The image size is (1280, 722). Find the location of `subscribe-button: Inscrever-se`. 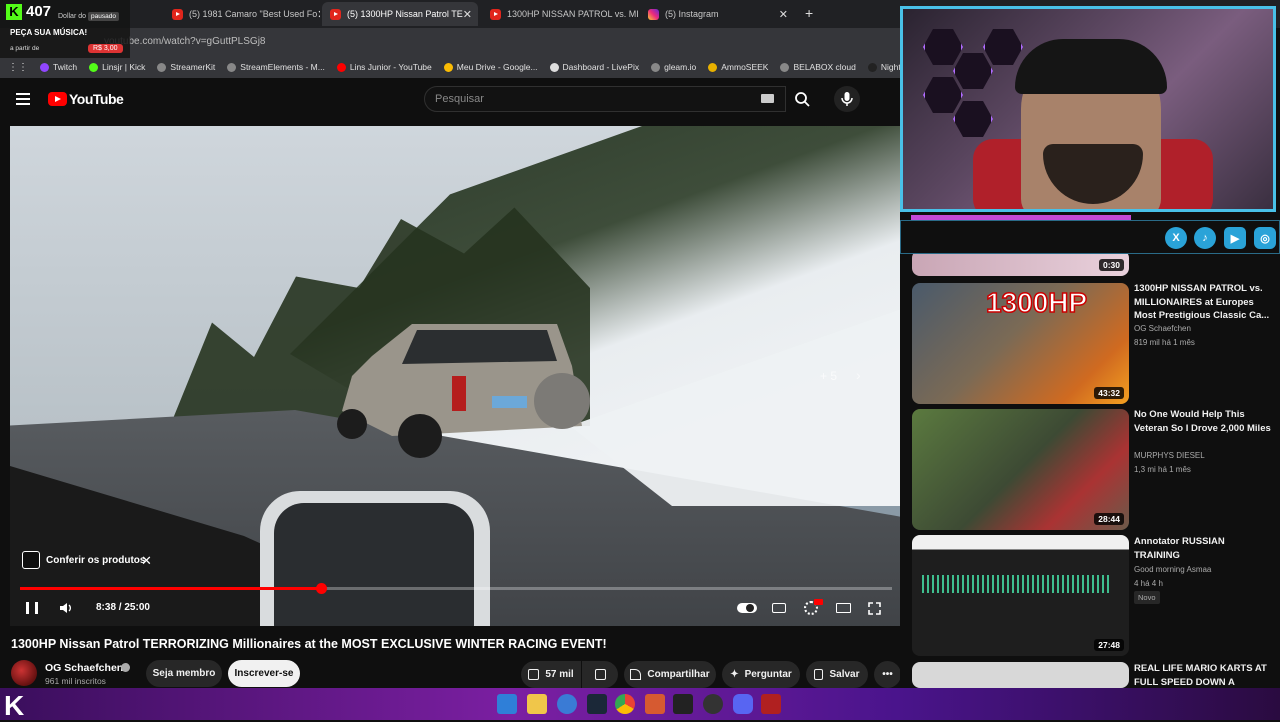

subscribe-button: Inscrever-se is located at coordinates (264, 673).